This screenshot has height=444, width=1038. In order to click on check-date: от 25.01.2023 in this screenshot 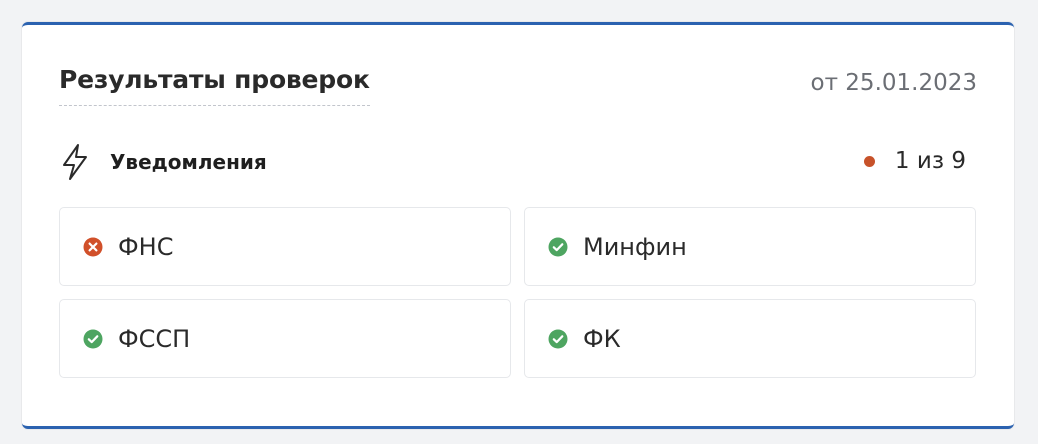, I will do `click(893, 83)`.